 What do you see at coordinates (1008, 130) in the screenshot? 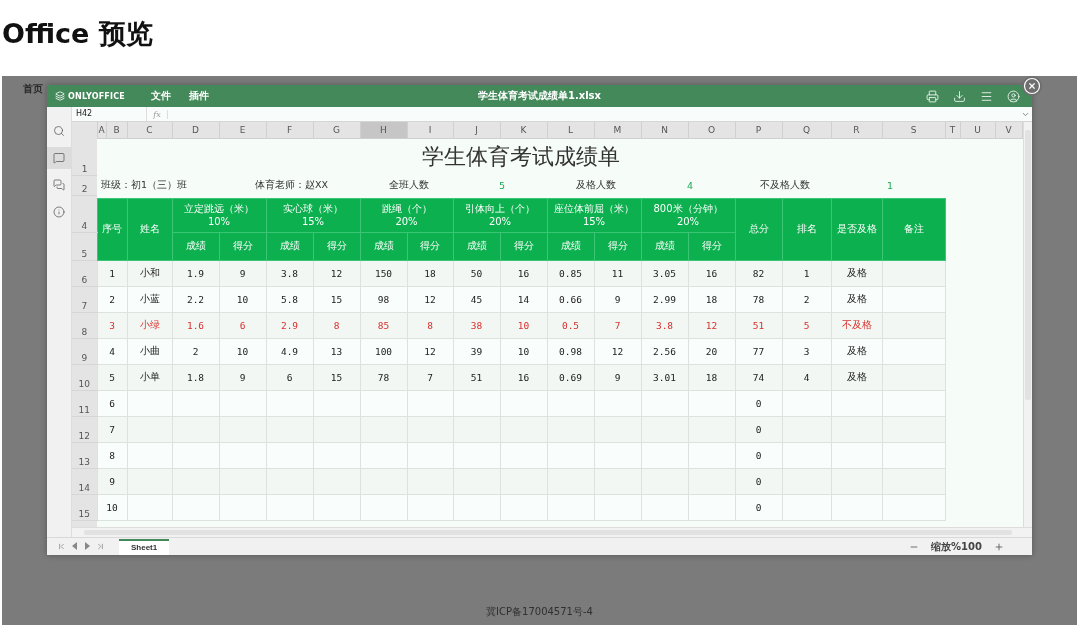
I see `column-letter: V` at bounding box center [1008, 130].